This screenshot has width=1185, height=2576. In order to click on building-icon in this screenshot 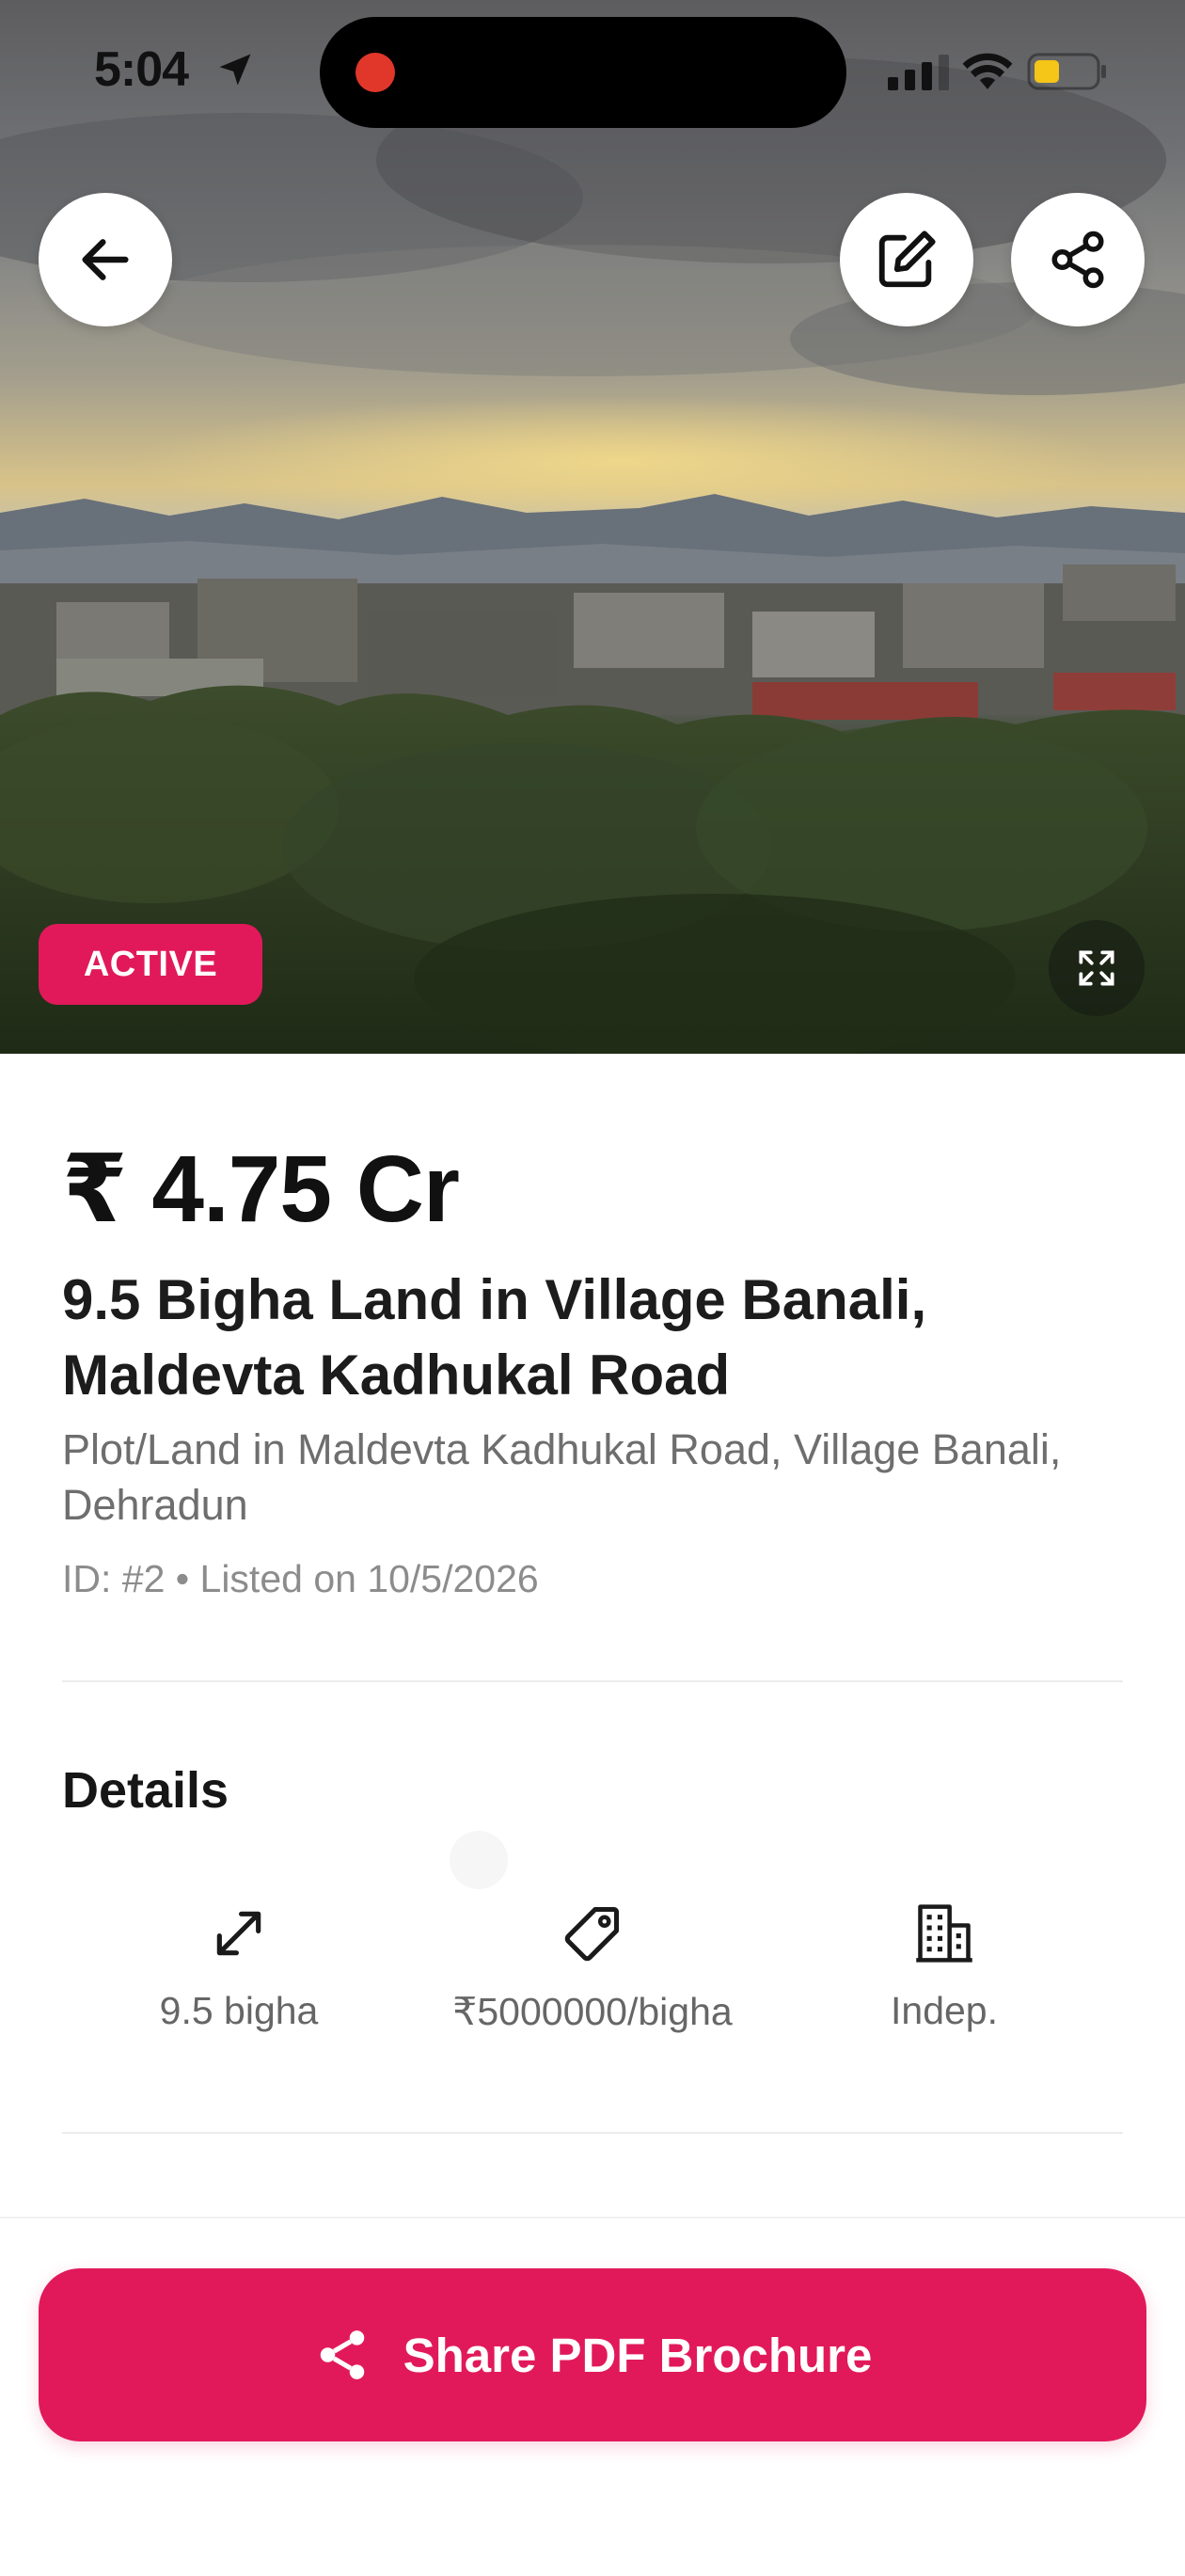, I will do `click(944, 1934)`.